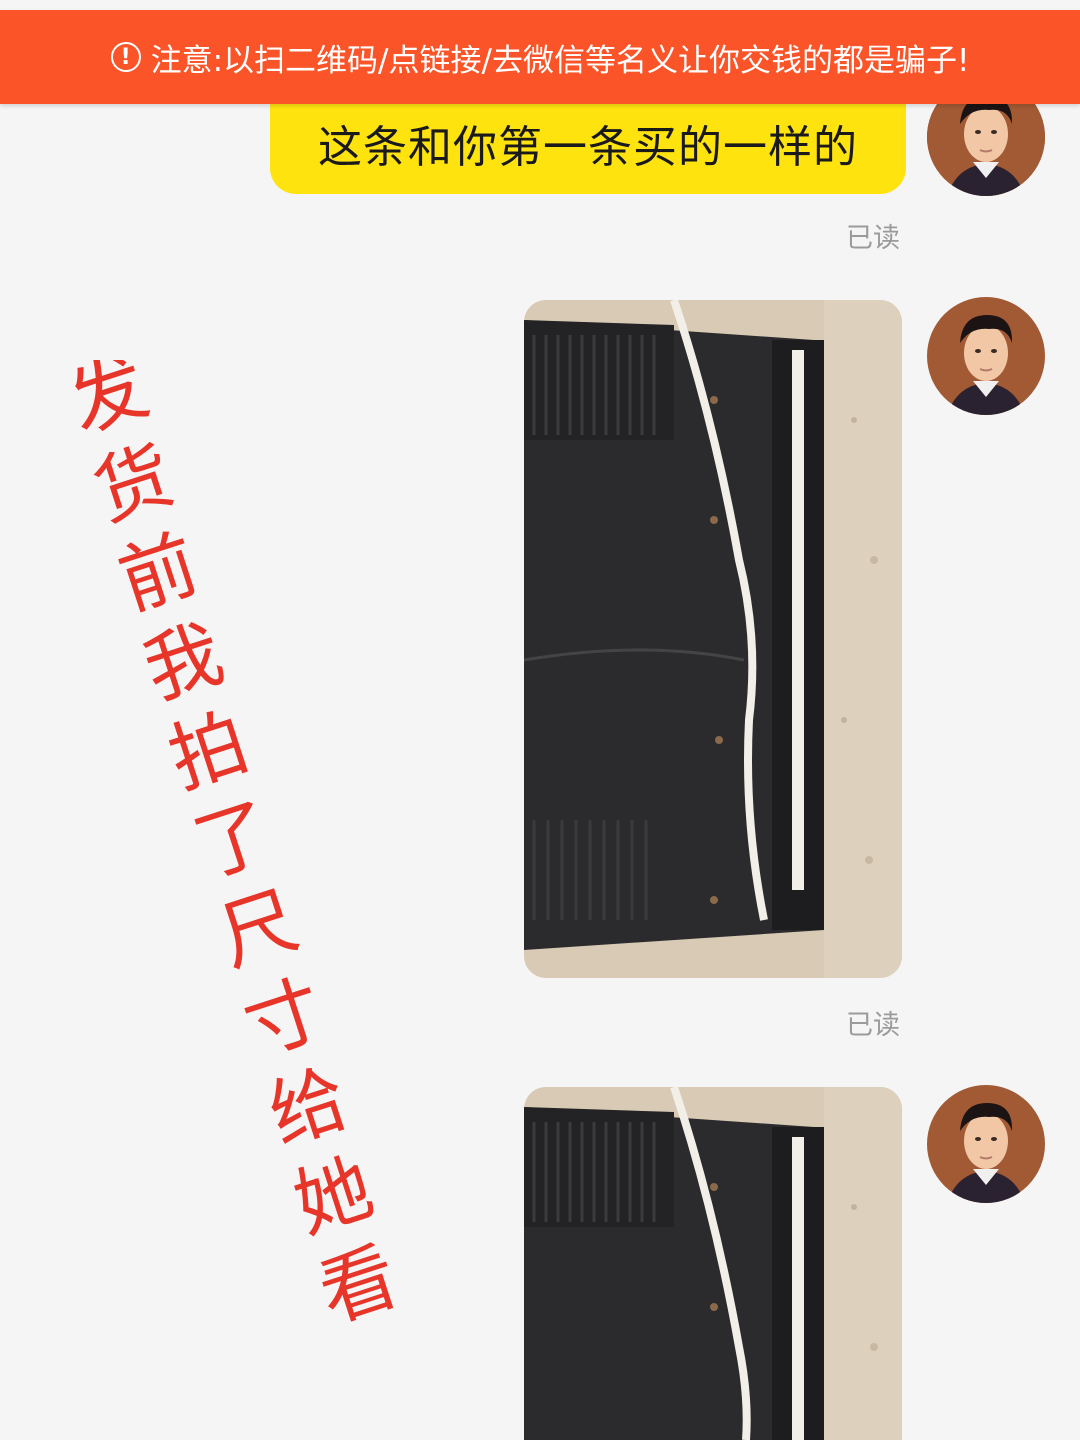 The width and height of the screenshot is (1080, 1440). What do you see at coordinates (308, 1107) in the screenshot?
I see `caption-char: 给` at bounding box center [308, 1107].